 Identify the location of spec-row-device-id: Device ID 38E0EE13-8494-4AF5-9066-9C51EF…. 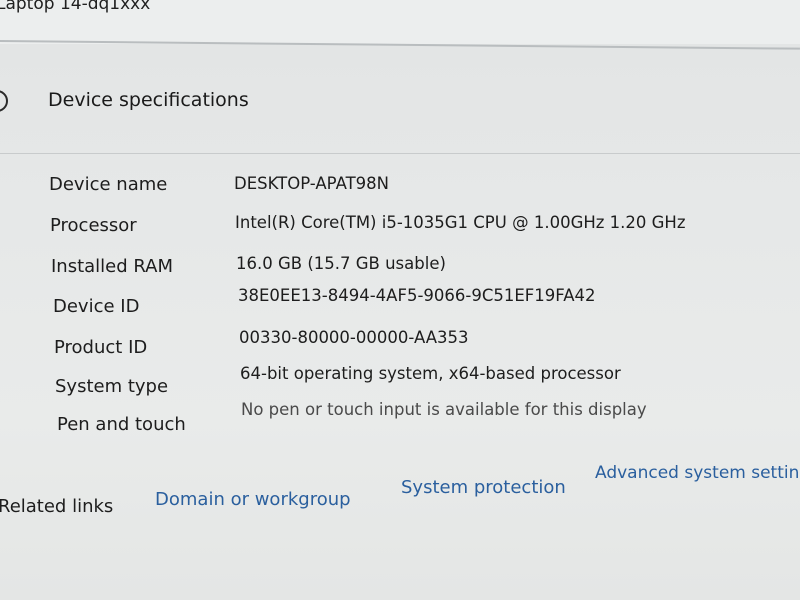
(400, 306).